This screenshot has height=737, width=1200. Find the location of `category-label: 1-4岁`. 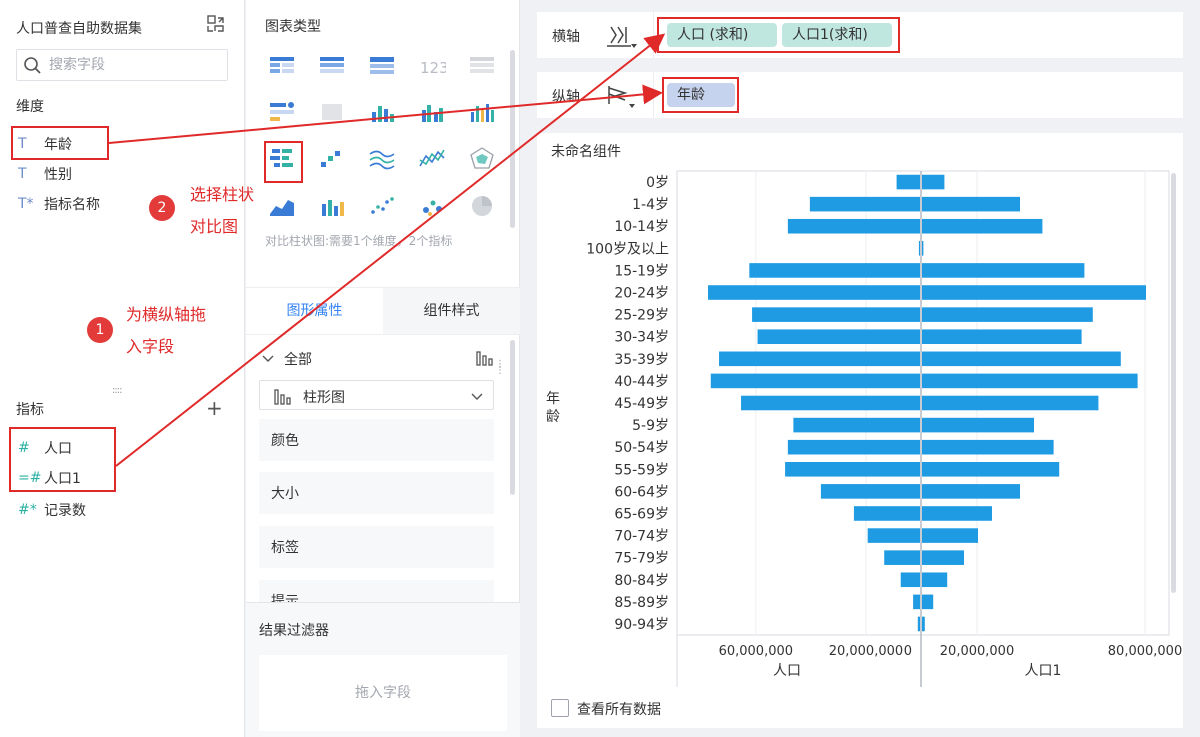

category-label: 1-4岁 is located at coordinates (650, 205).